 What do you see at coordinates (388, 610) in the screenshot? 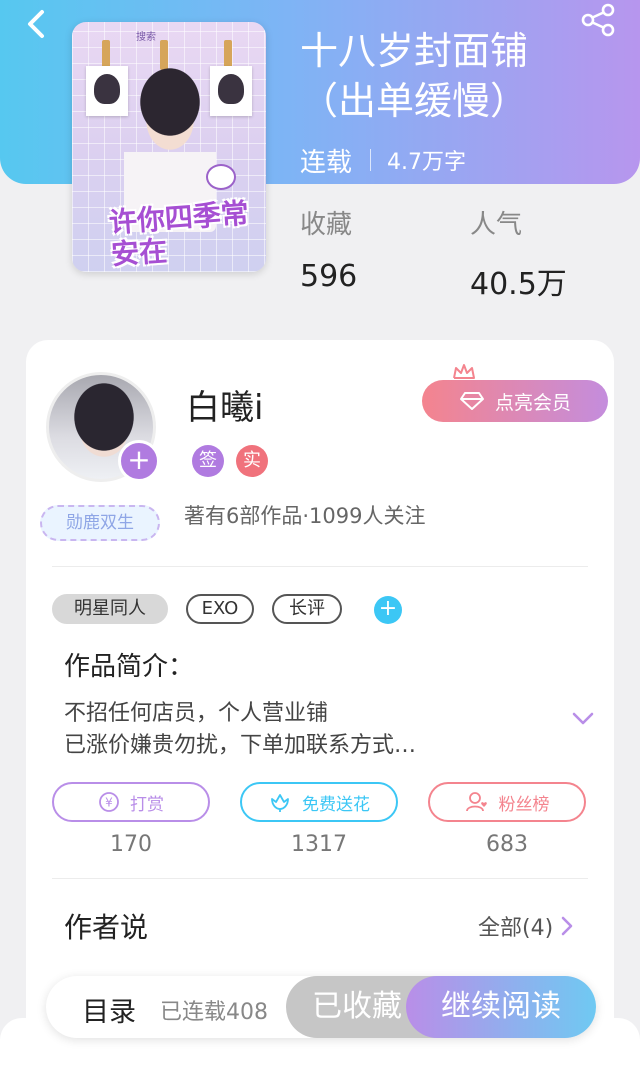
I see `add-tag-icon: +` at bounding box center [388, 610].